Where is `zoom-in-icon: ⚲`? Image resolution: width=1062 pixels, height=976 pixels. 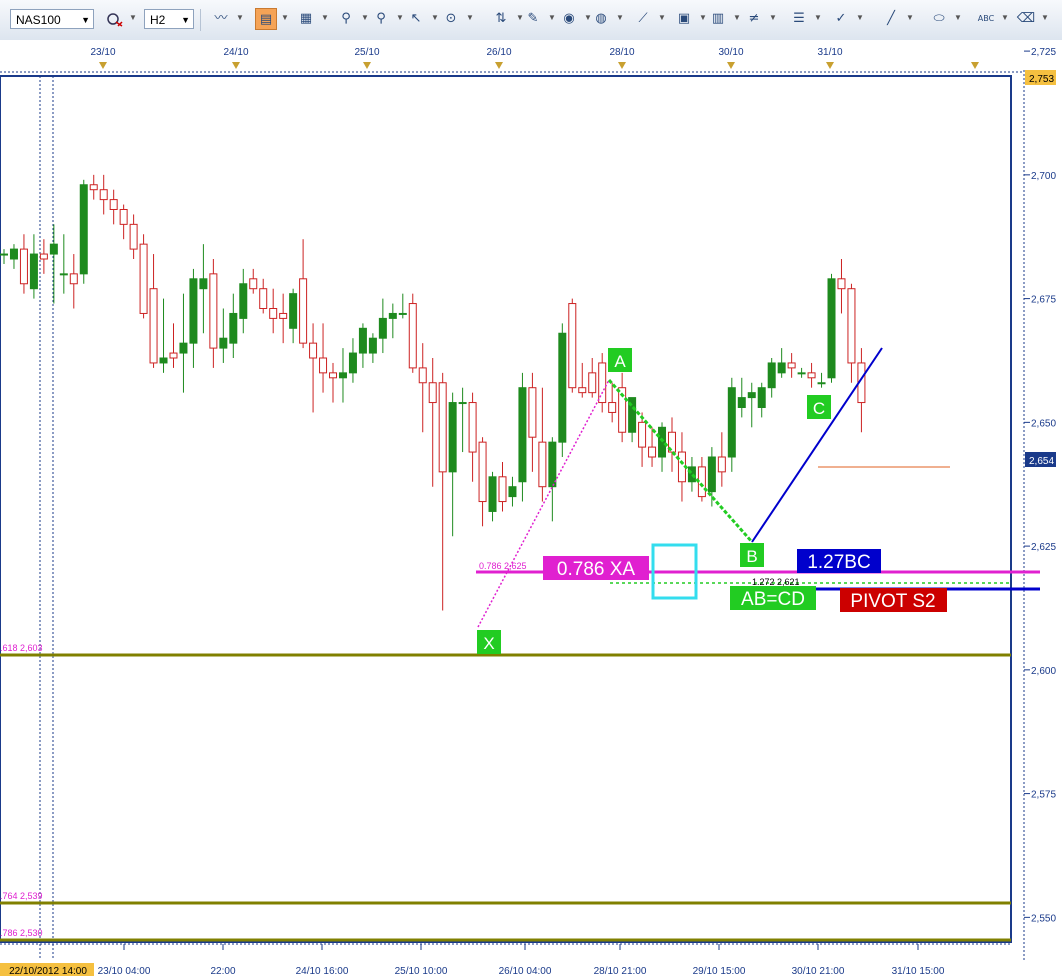 zoom-in-icon: ⚲ is located at coordinates (346, 19).